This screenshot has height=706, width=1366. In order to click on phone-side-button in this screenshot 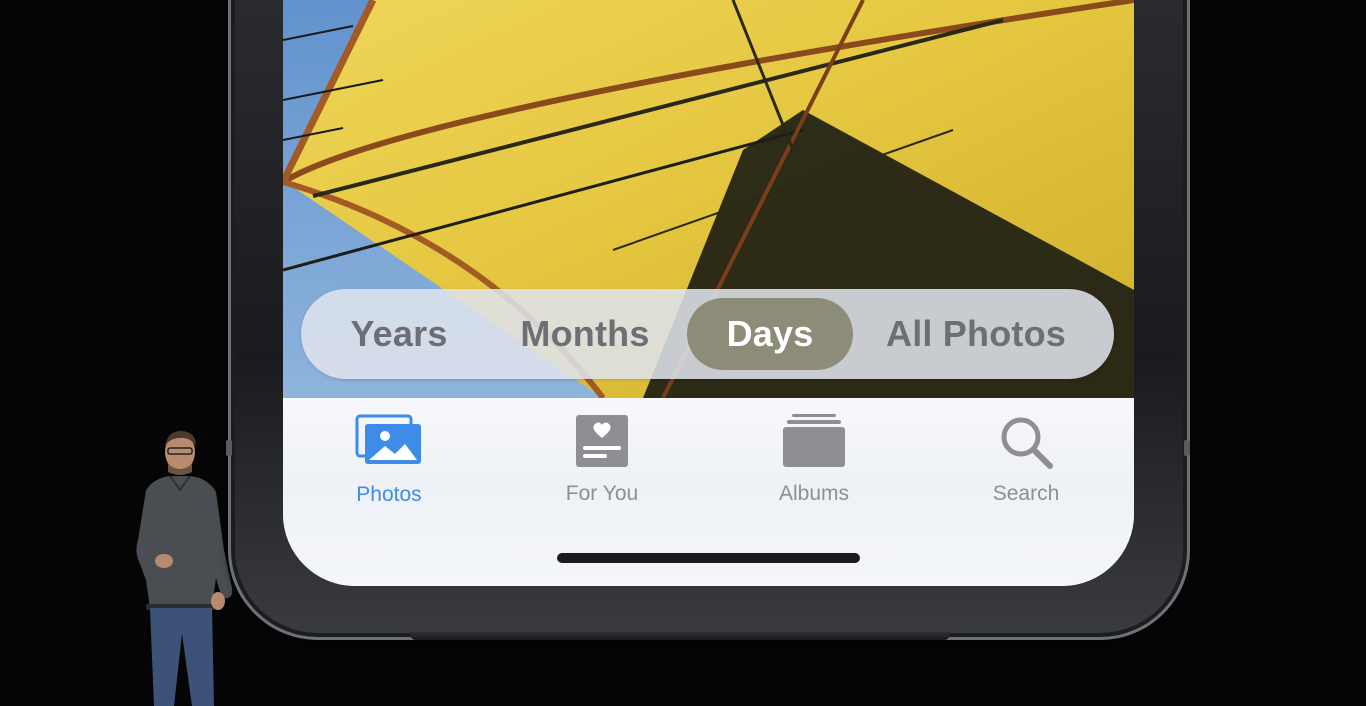, I will do `click(229, 448)`.